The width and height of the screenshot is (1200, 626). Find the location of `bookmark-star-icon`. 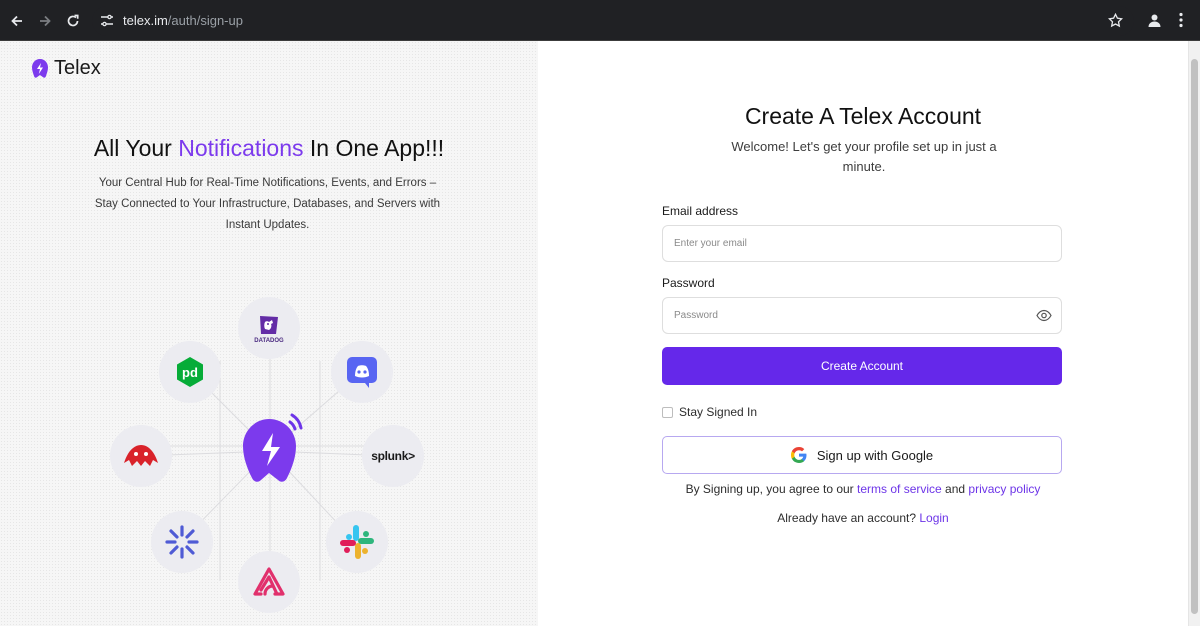

bookmark-star-icon is located at coordinates (1115, 22).